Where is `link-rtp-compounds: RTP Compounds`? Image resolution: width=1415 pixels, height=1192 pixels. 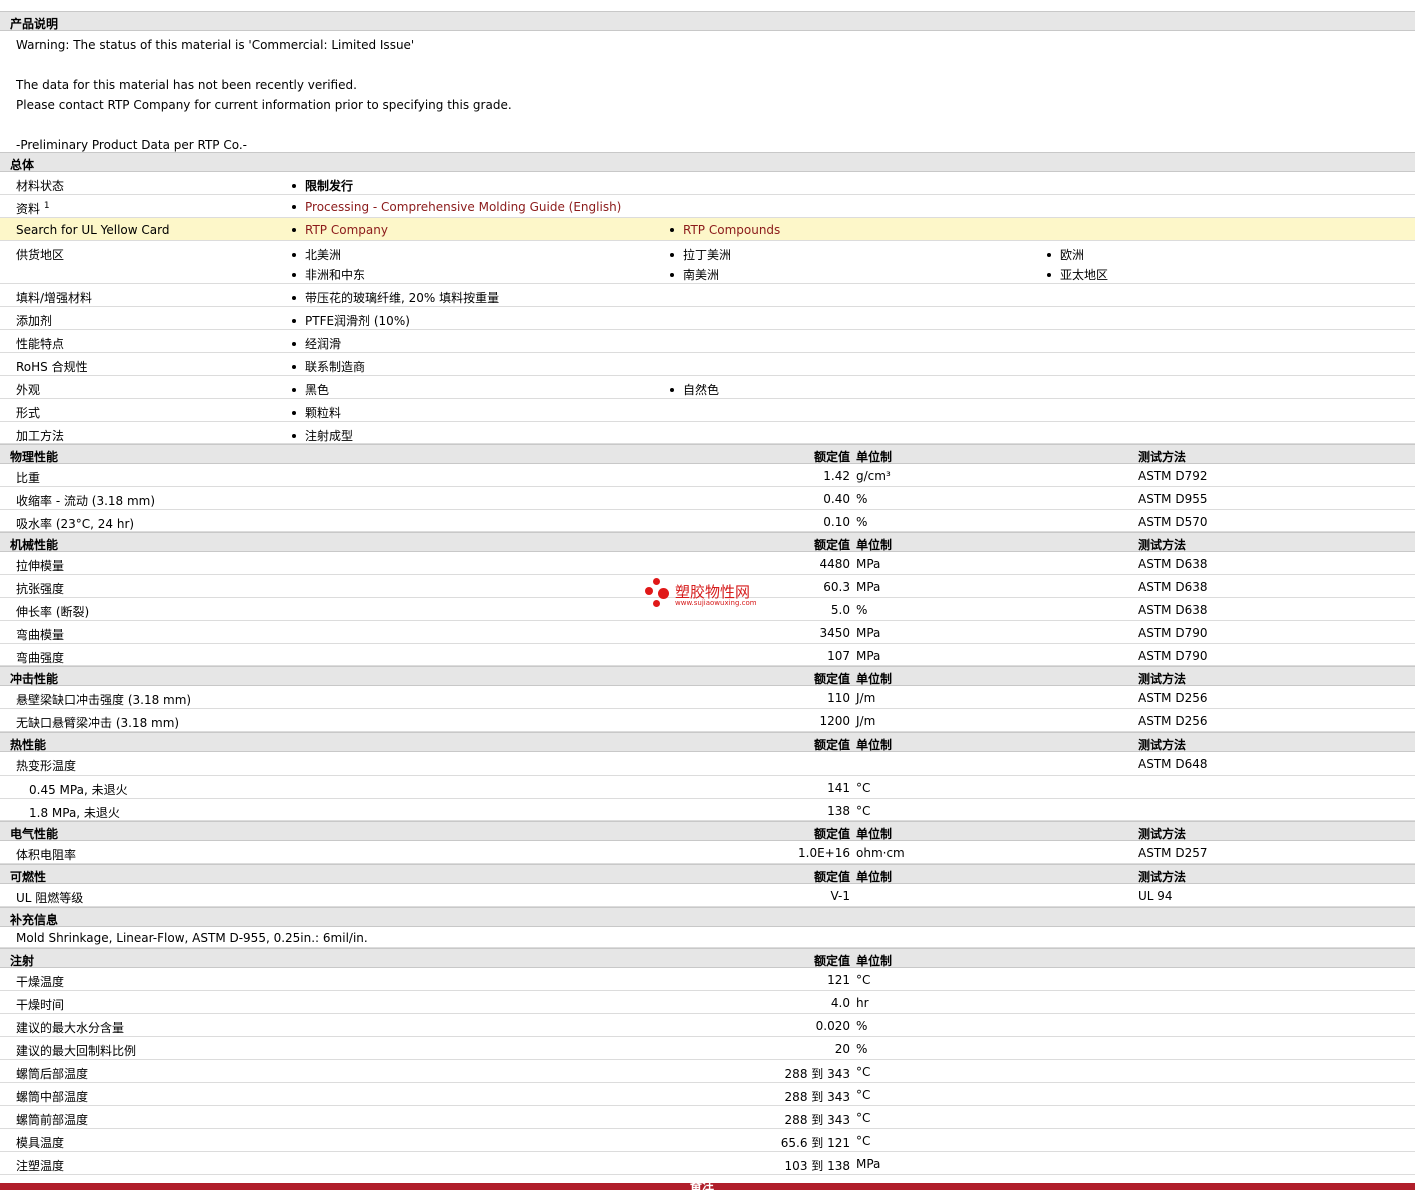
link-rtp-compounds: RTP Compounds is located at coordinates (731, 230).